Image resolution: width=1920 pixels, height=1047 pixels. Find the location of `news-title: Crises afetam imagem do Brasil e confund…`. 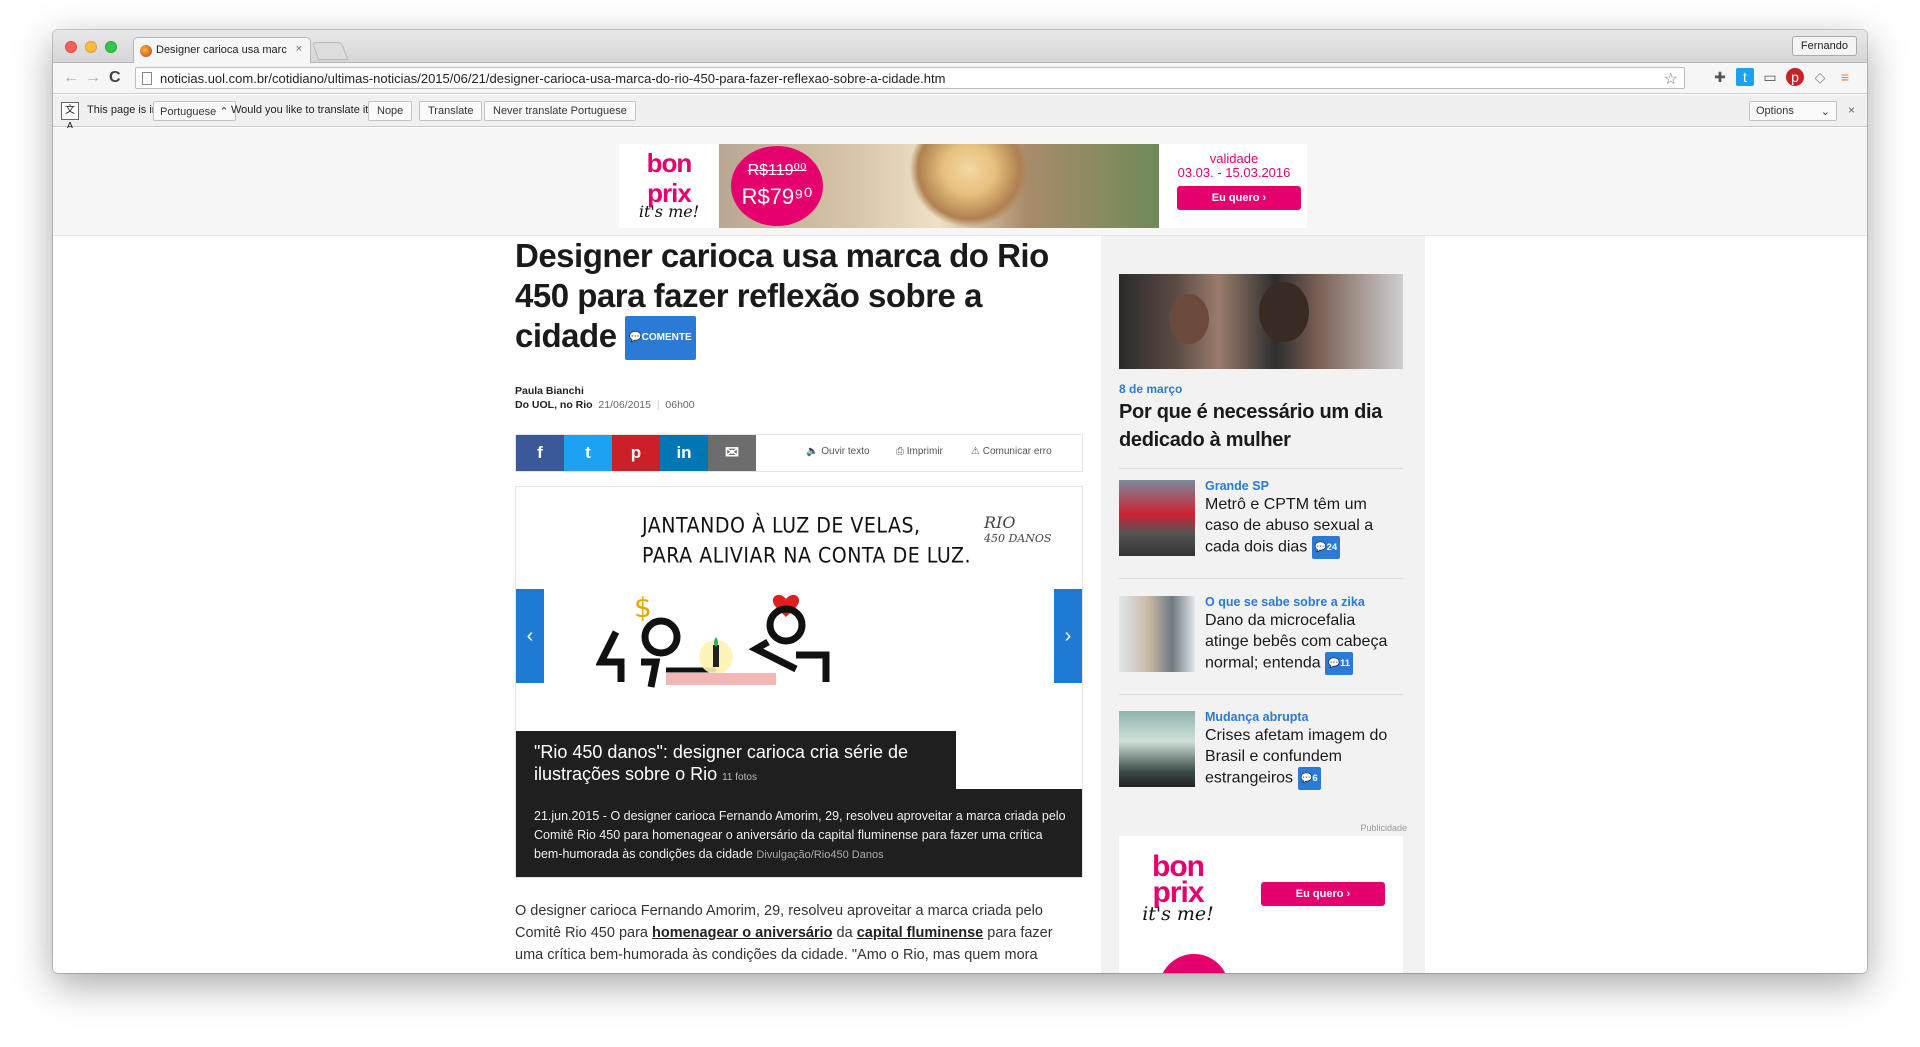

news-title: Crises afetam imagem do Brasil e confund… is located at coordinates (1304, 757).